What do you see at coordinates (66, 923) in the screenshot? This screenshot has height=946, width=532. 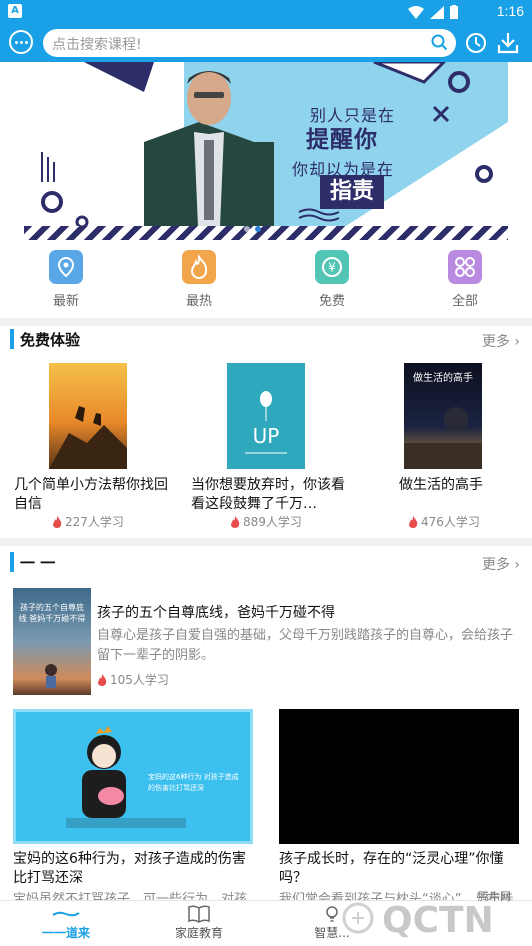 I see `tab-yiyidaolai: 一一道来` at bounding box center [66, 923].